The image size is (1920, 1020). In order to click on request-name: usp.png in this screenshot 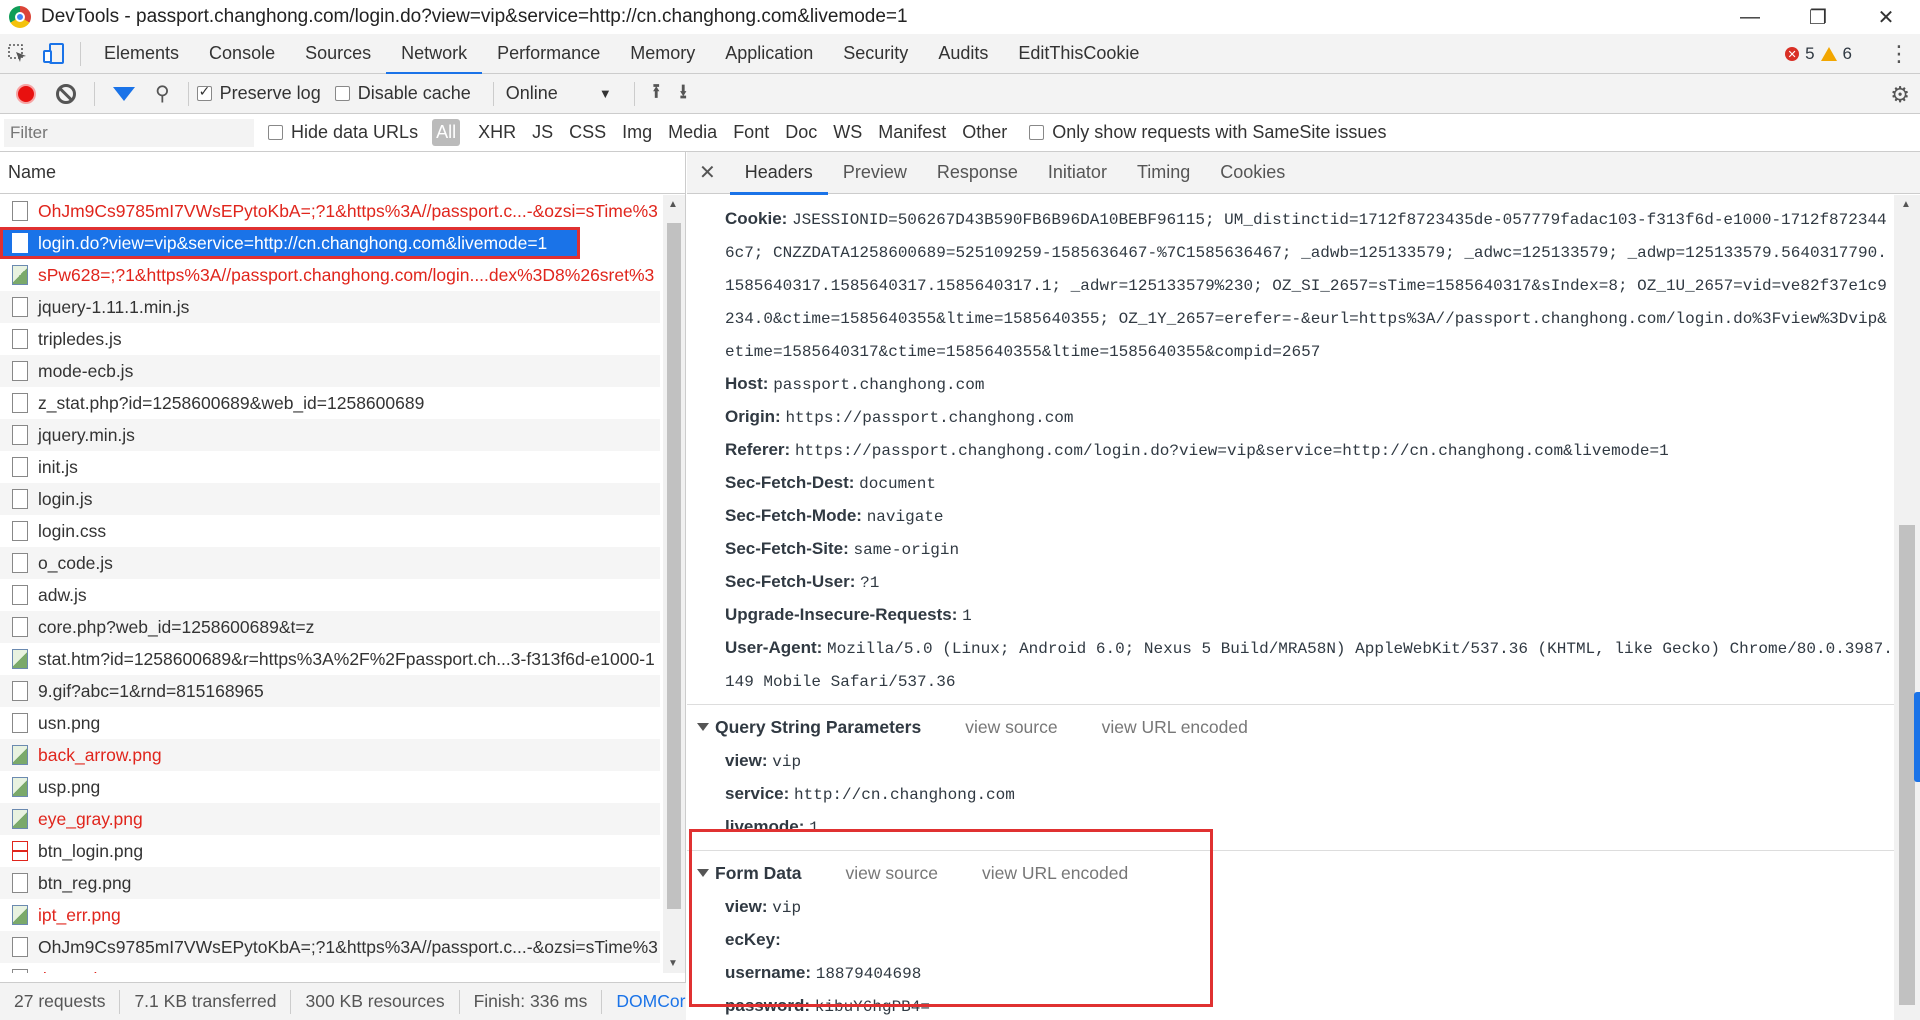, I will do `click(69, 786)`.